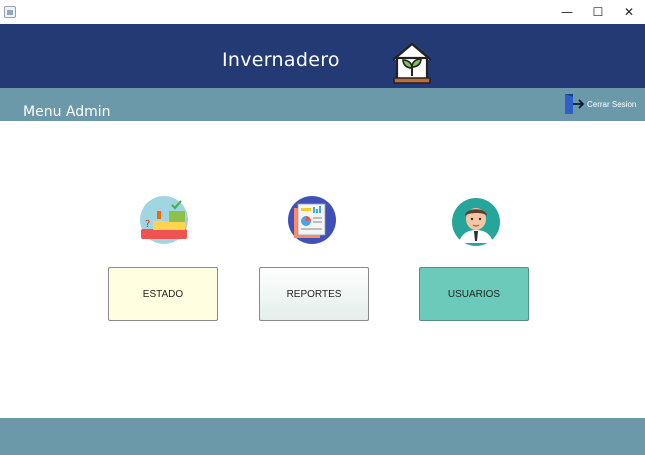 This screenshot has height=455, width=645. What do you see at coordinates (474, 294) in the screenshot?
I see `usuarios-button: USUARIOS` at bounding box center [474, 294].